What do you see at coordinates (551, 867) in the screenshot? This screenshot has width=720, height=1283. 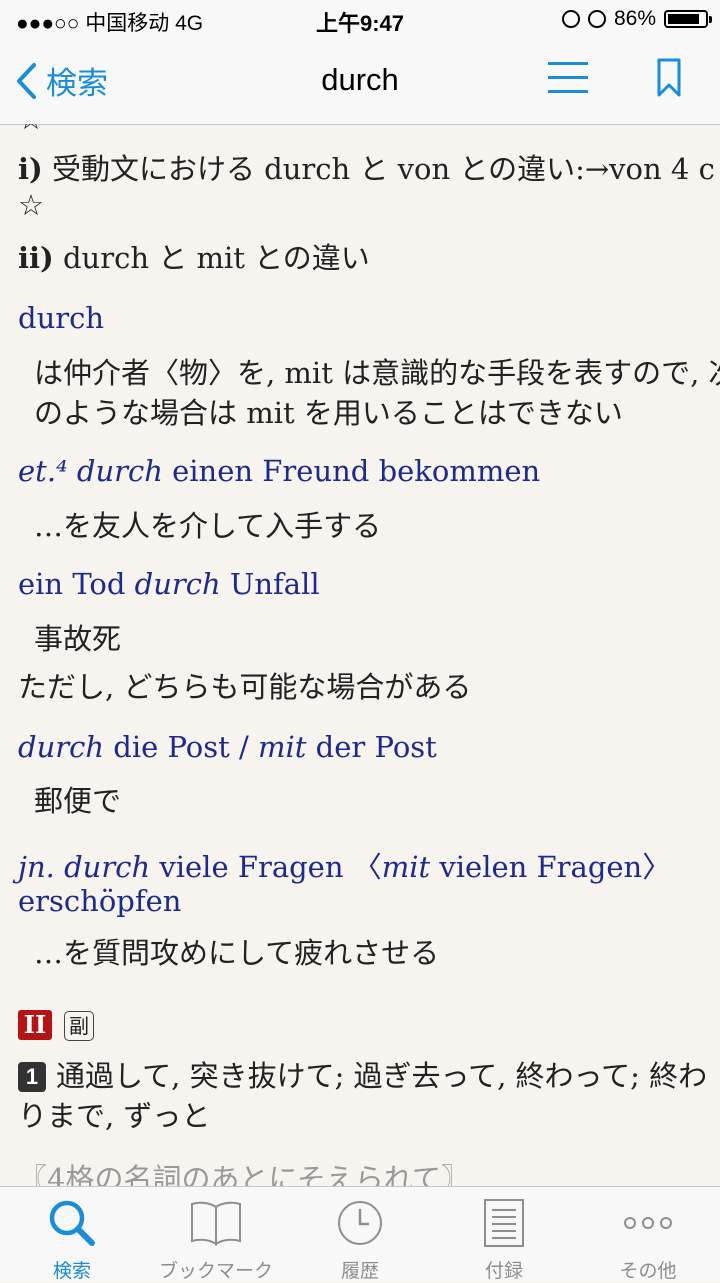 I see `example-4-end: vielen Fragen〉` at bounding box center [551, 867].